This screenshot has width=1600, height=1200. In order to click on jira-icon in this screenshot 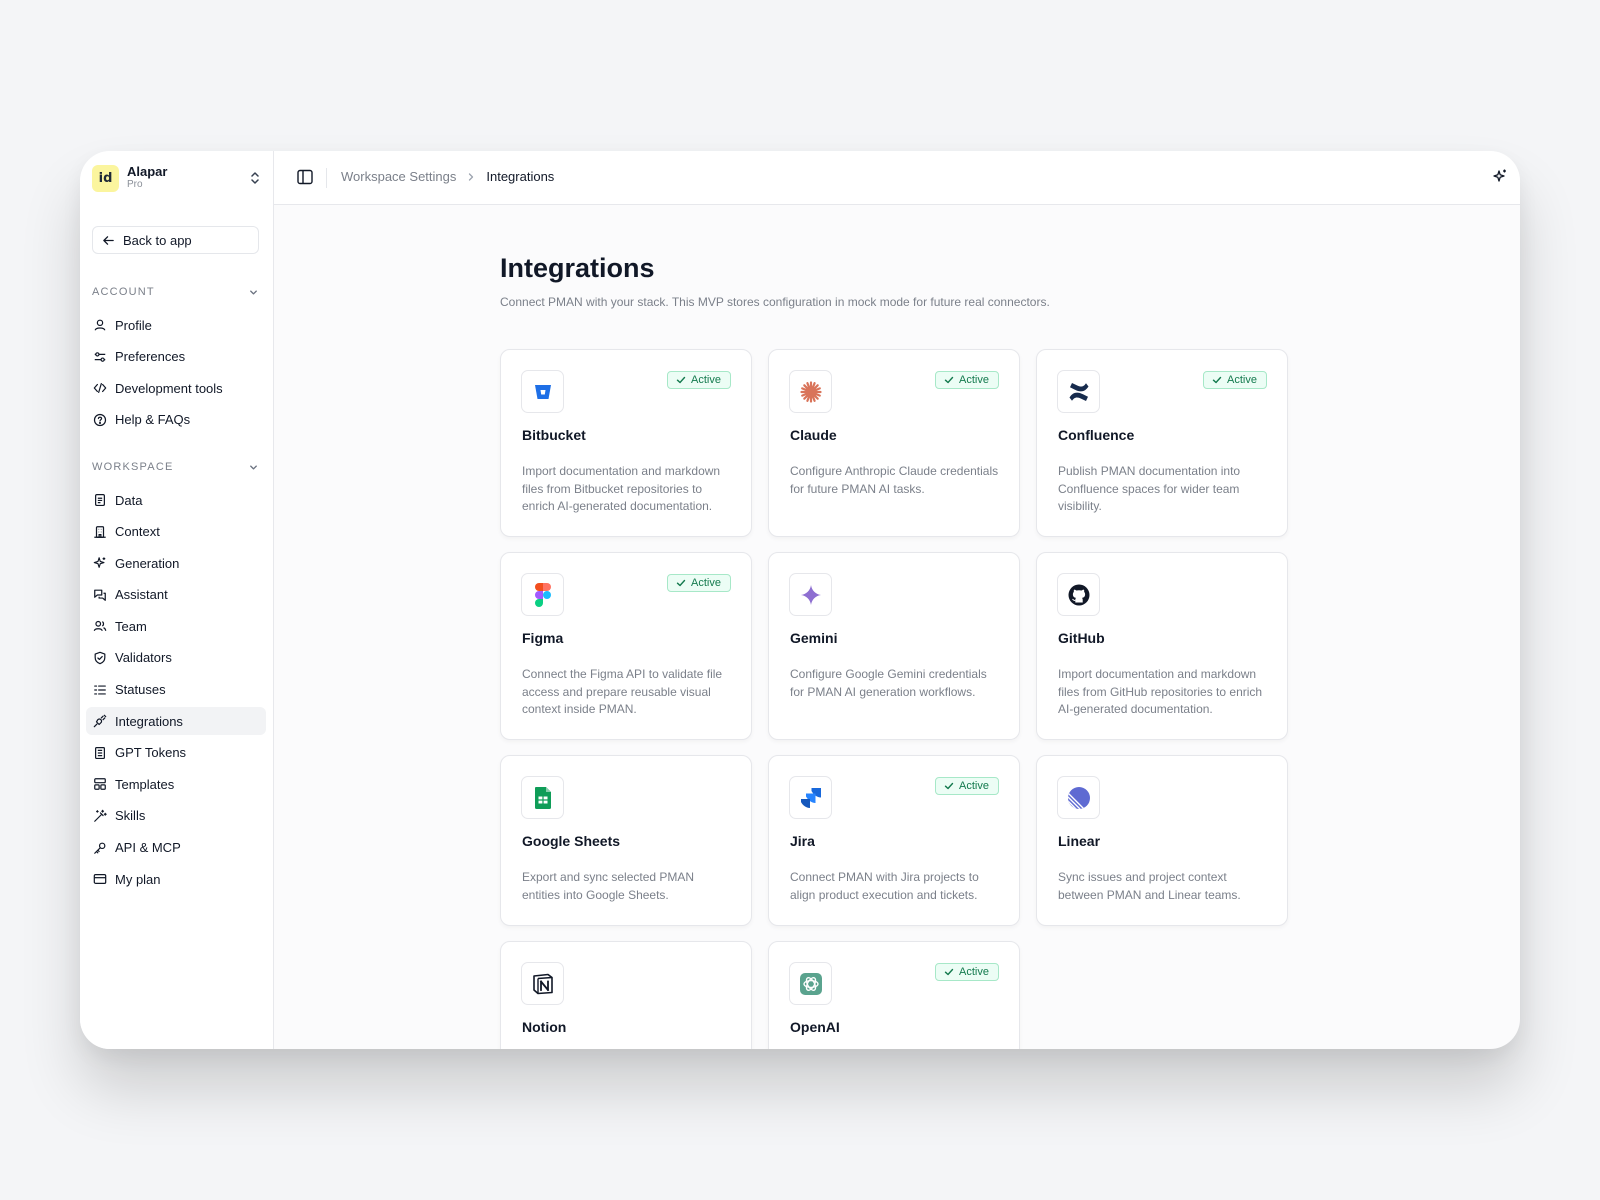, I will do `click(810, 797)`.